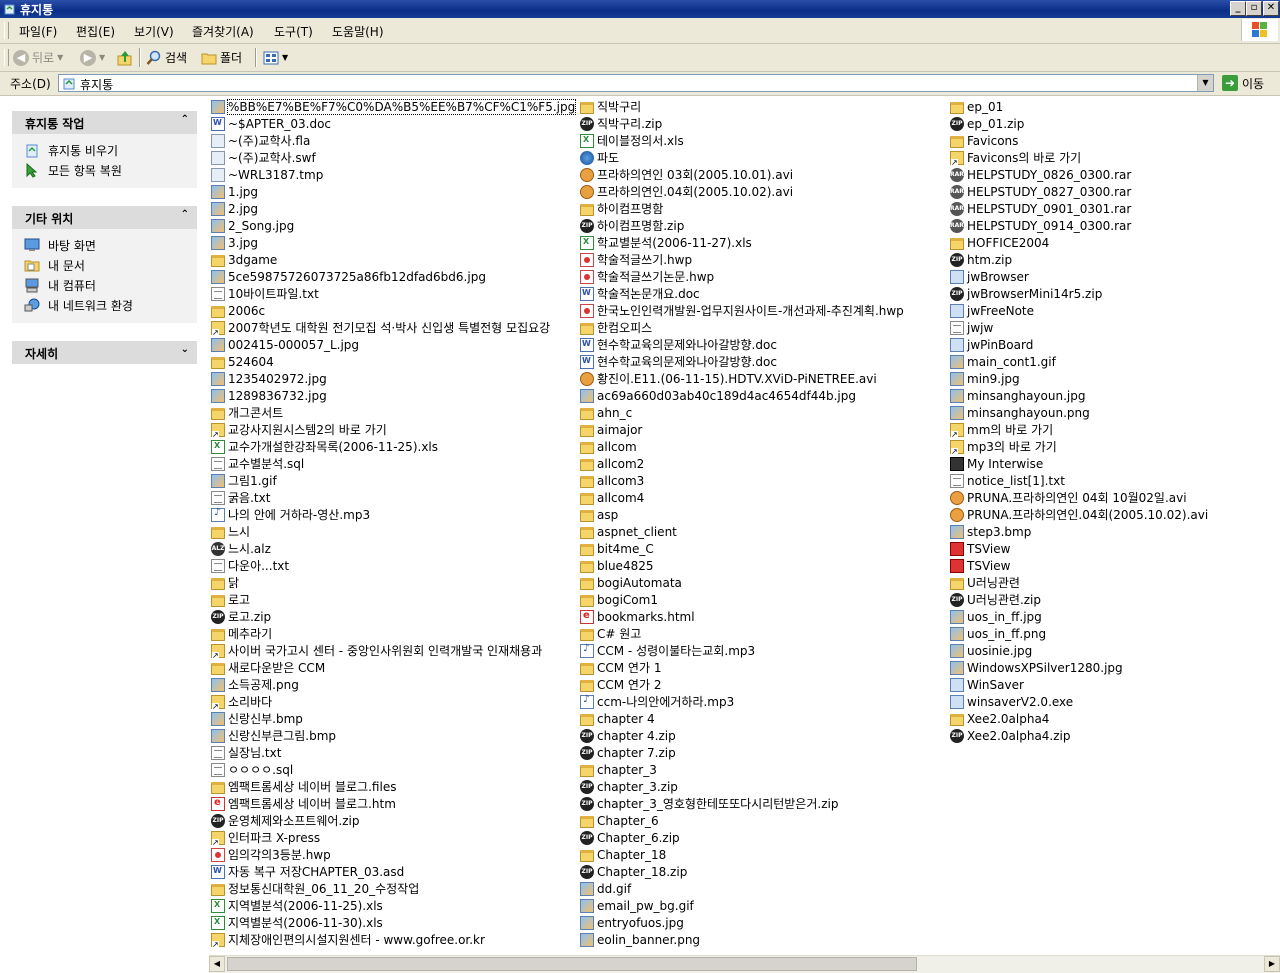 The width and height of the screenshot is (1280, 973). Describe the element at coordinates (1272, 964) in the screenshot. I see `scroll-right-icon: ▶` at that location.